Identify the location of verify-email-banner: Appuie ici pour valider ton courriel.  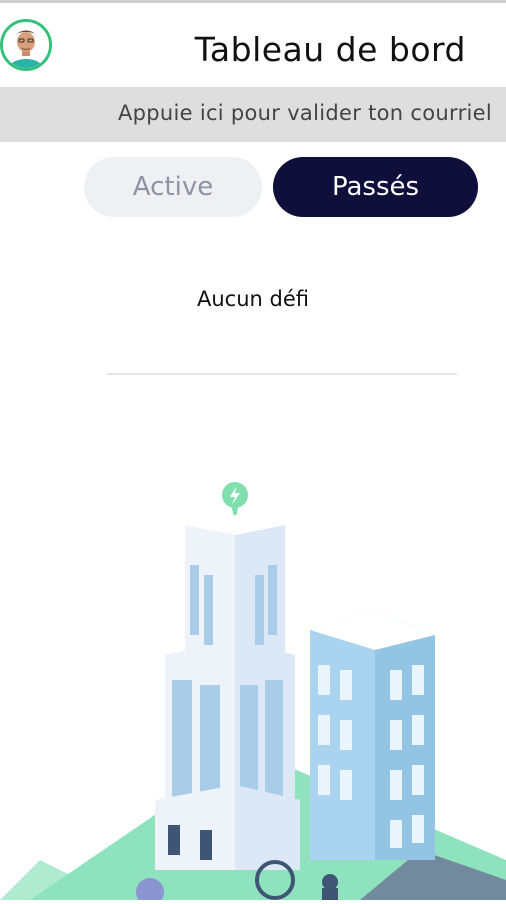
(253, 114).